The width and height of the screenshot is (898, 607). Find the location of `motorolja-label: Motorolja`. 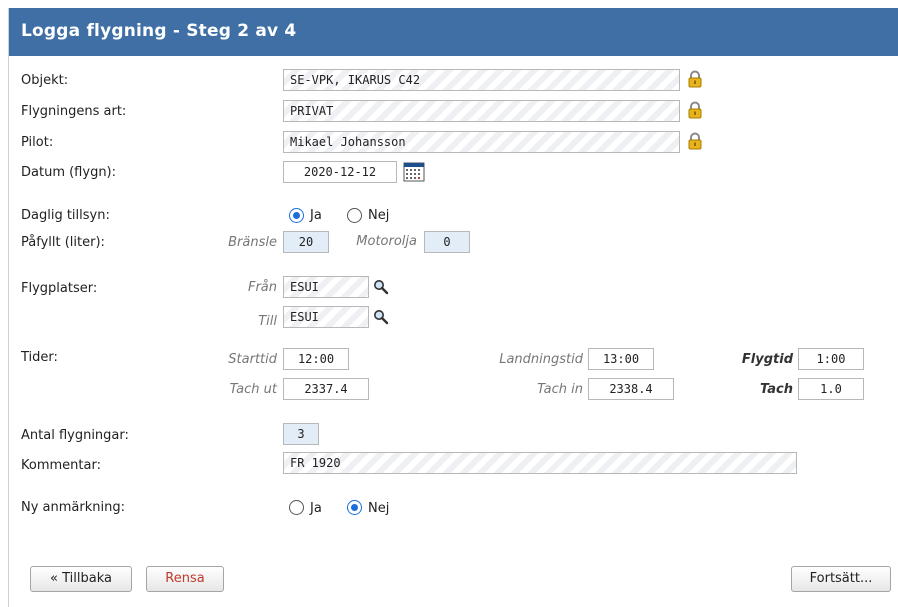

motorolja-label: Motorolja is located at coordinates (386, 241).